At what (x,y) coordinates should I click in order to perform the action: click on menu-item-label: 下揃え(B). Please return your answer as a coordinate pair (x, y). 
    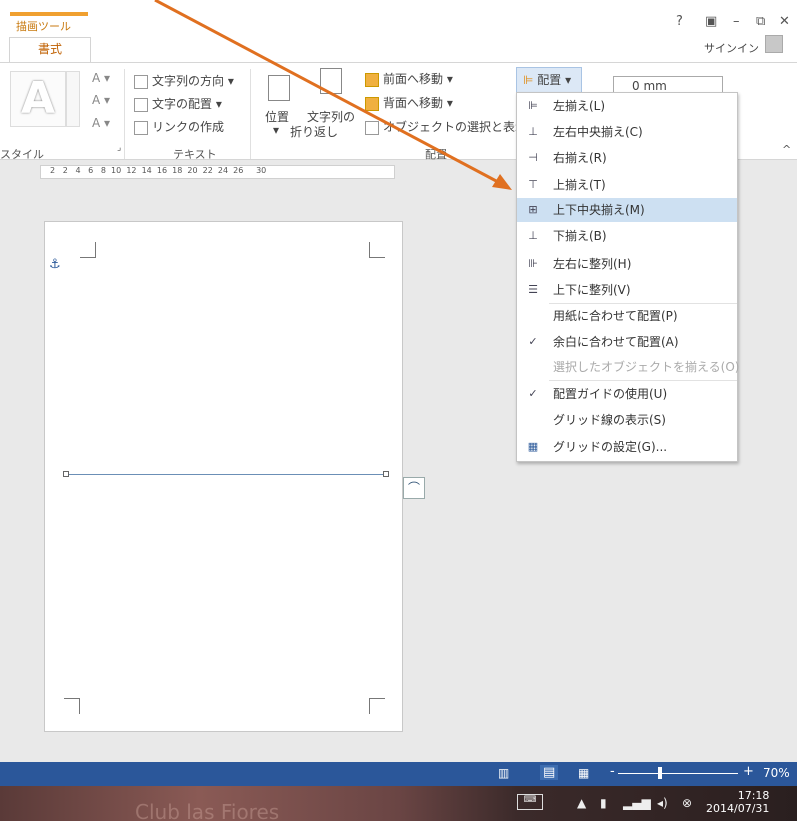
    Looking at the image, I should click on (580, 236).